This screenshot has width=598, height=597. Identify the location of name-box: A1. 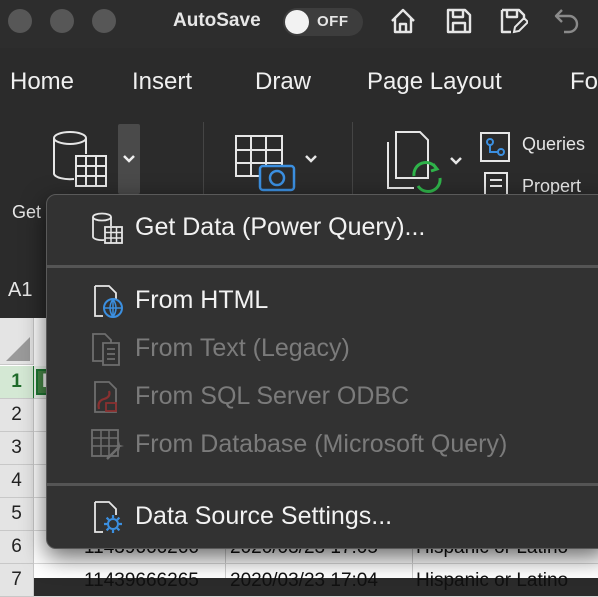
(23, 291).